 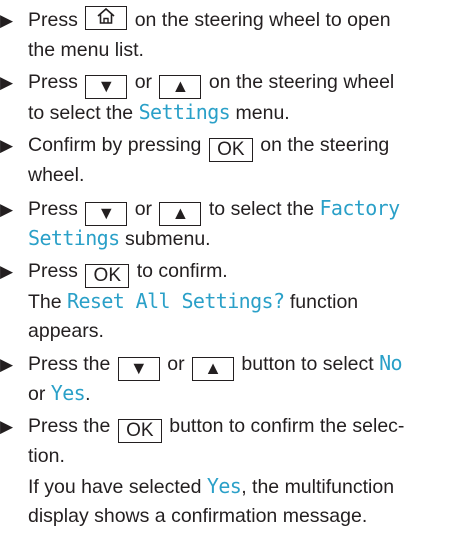 What do you see at coordinates (74, 238) in the screenshot?
I see `submenu-name-cont: Settings` at bounding box center [74, 238].